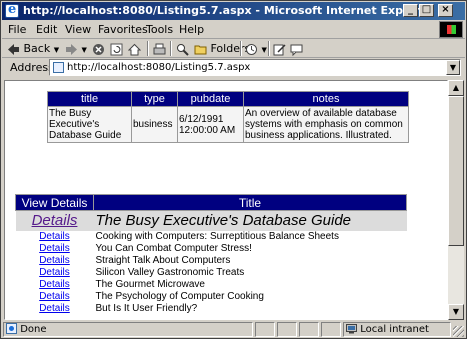 This screenshot has height=339, width=467. Describe the element at coordinates (71, 49) in the screenshot. I see `forward-arrow-icon` at that location.